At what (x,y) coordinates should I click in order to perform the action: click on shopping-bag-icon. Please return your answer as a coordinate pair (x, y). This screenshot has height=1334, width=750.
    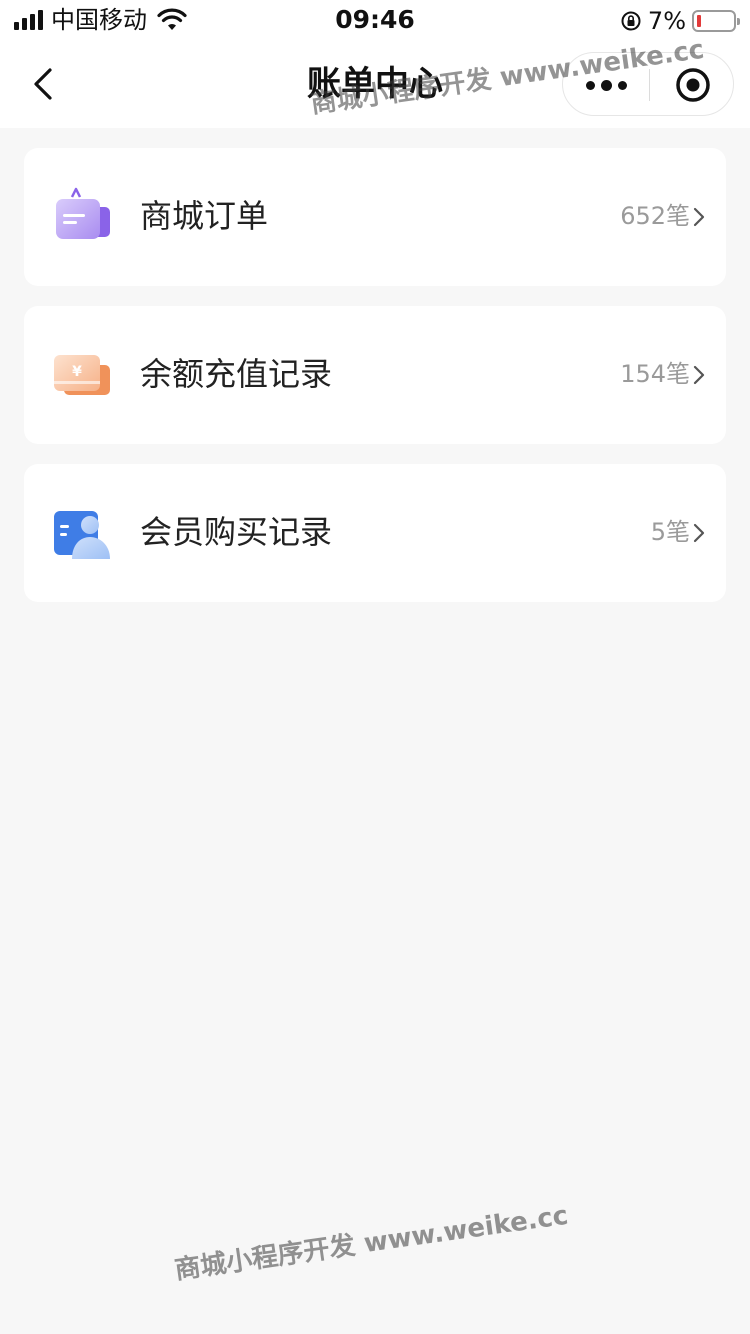
    Looking at the image, I should click on (83, 213).